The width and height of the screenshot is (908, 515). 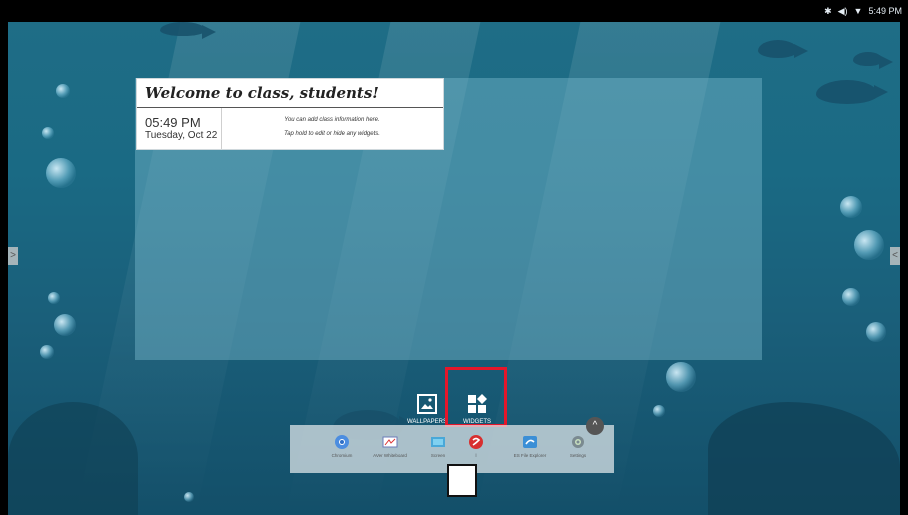 I want to click on status-icons: ✱ ◀) ▼ 5:49 PM, so click(x=863, y=11).